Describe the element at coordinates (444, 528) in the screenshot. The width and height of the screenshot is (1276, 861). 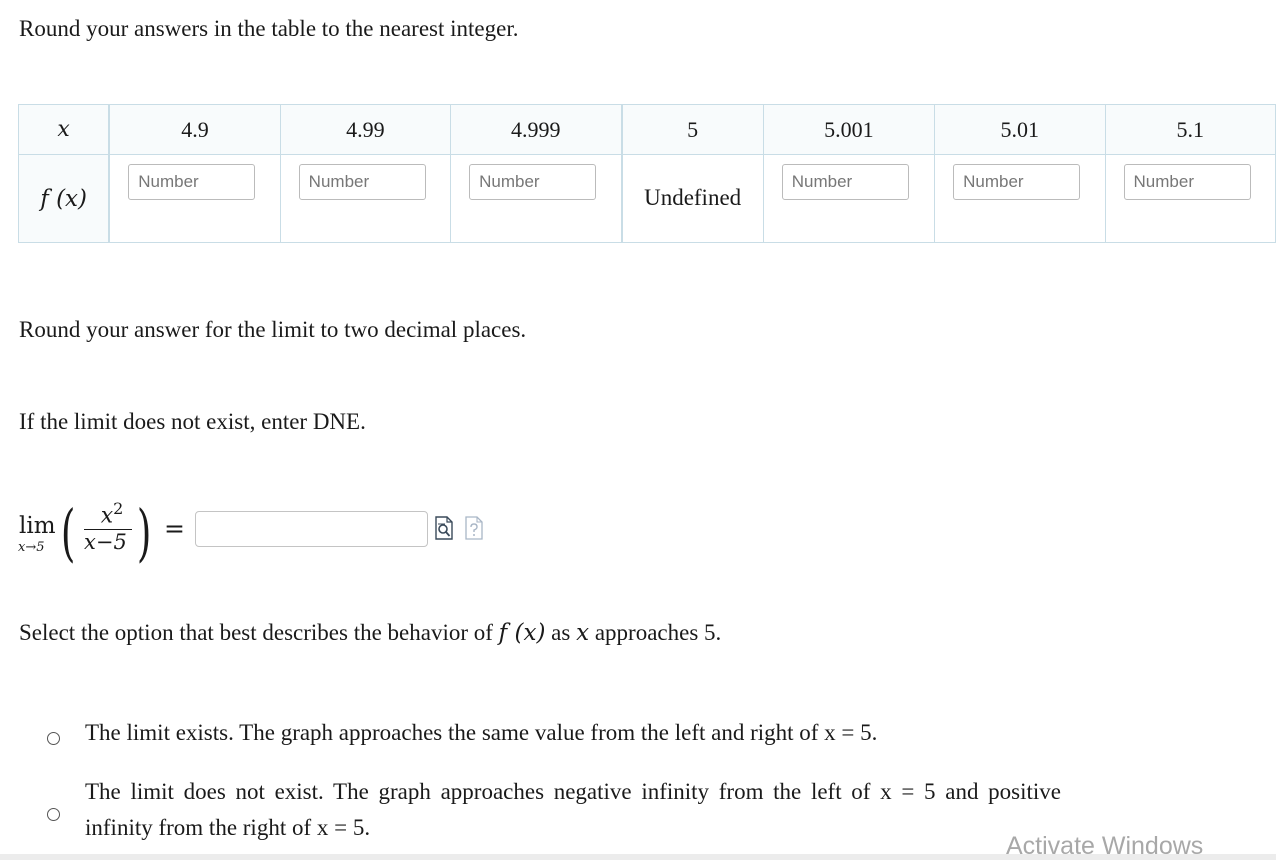
I see `preview-doc-icon` at that location.